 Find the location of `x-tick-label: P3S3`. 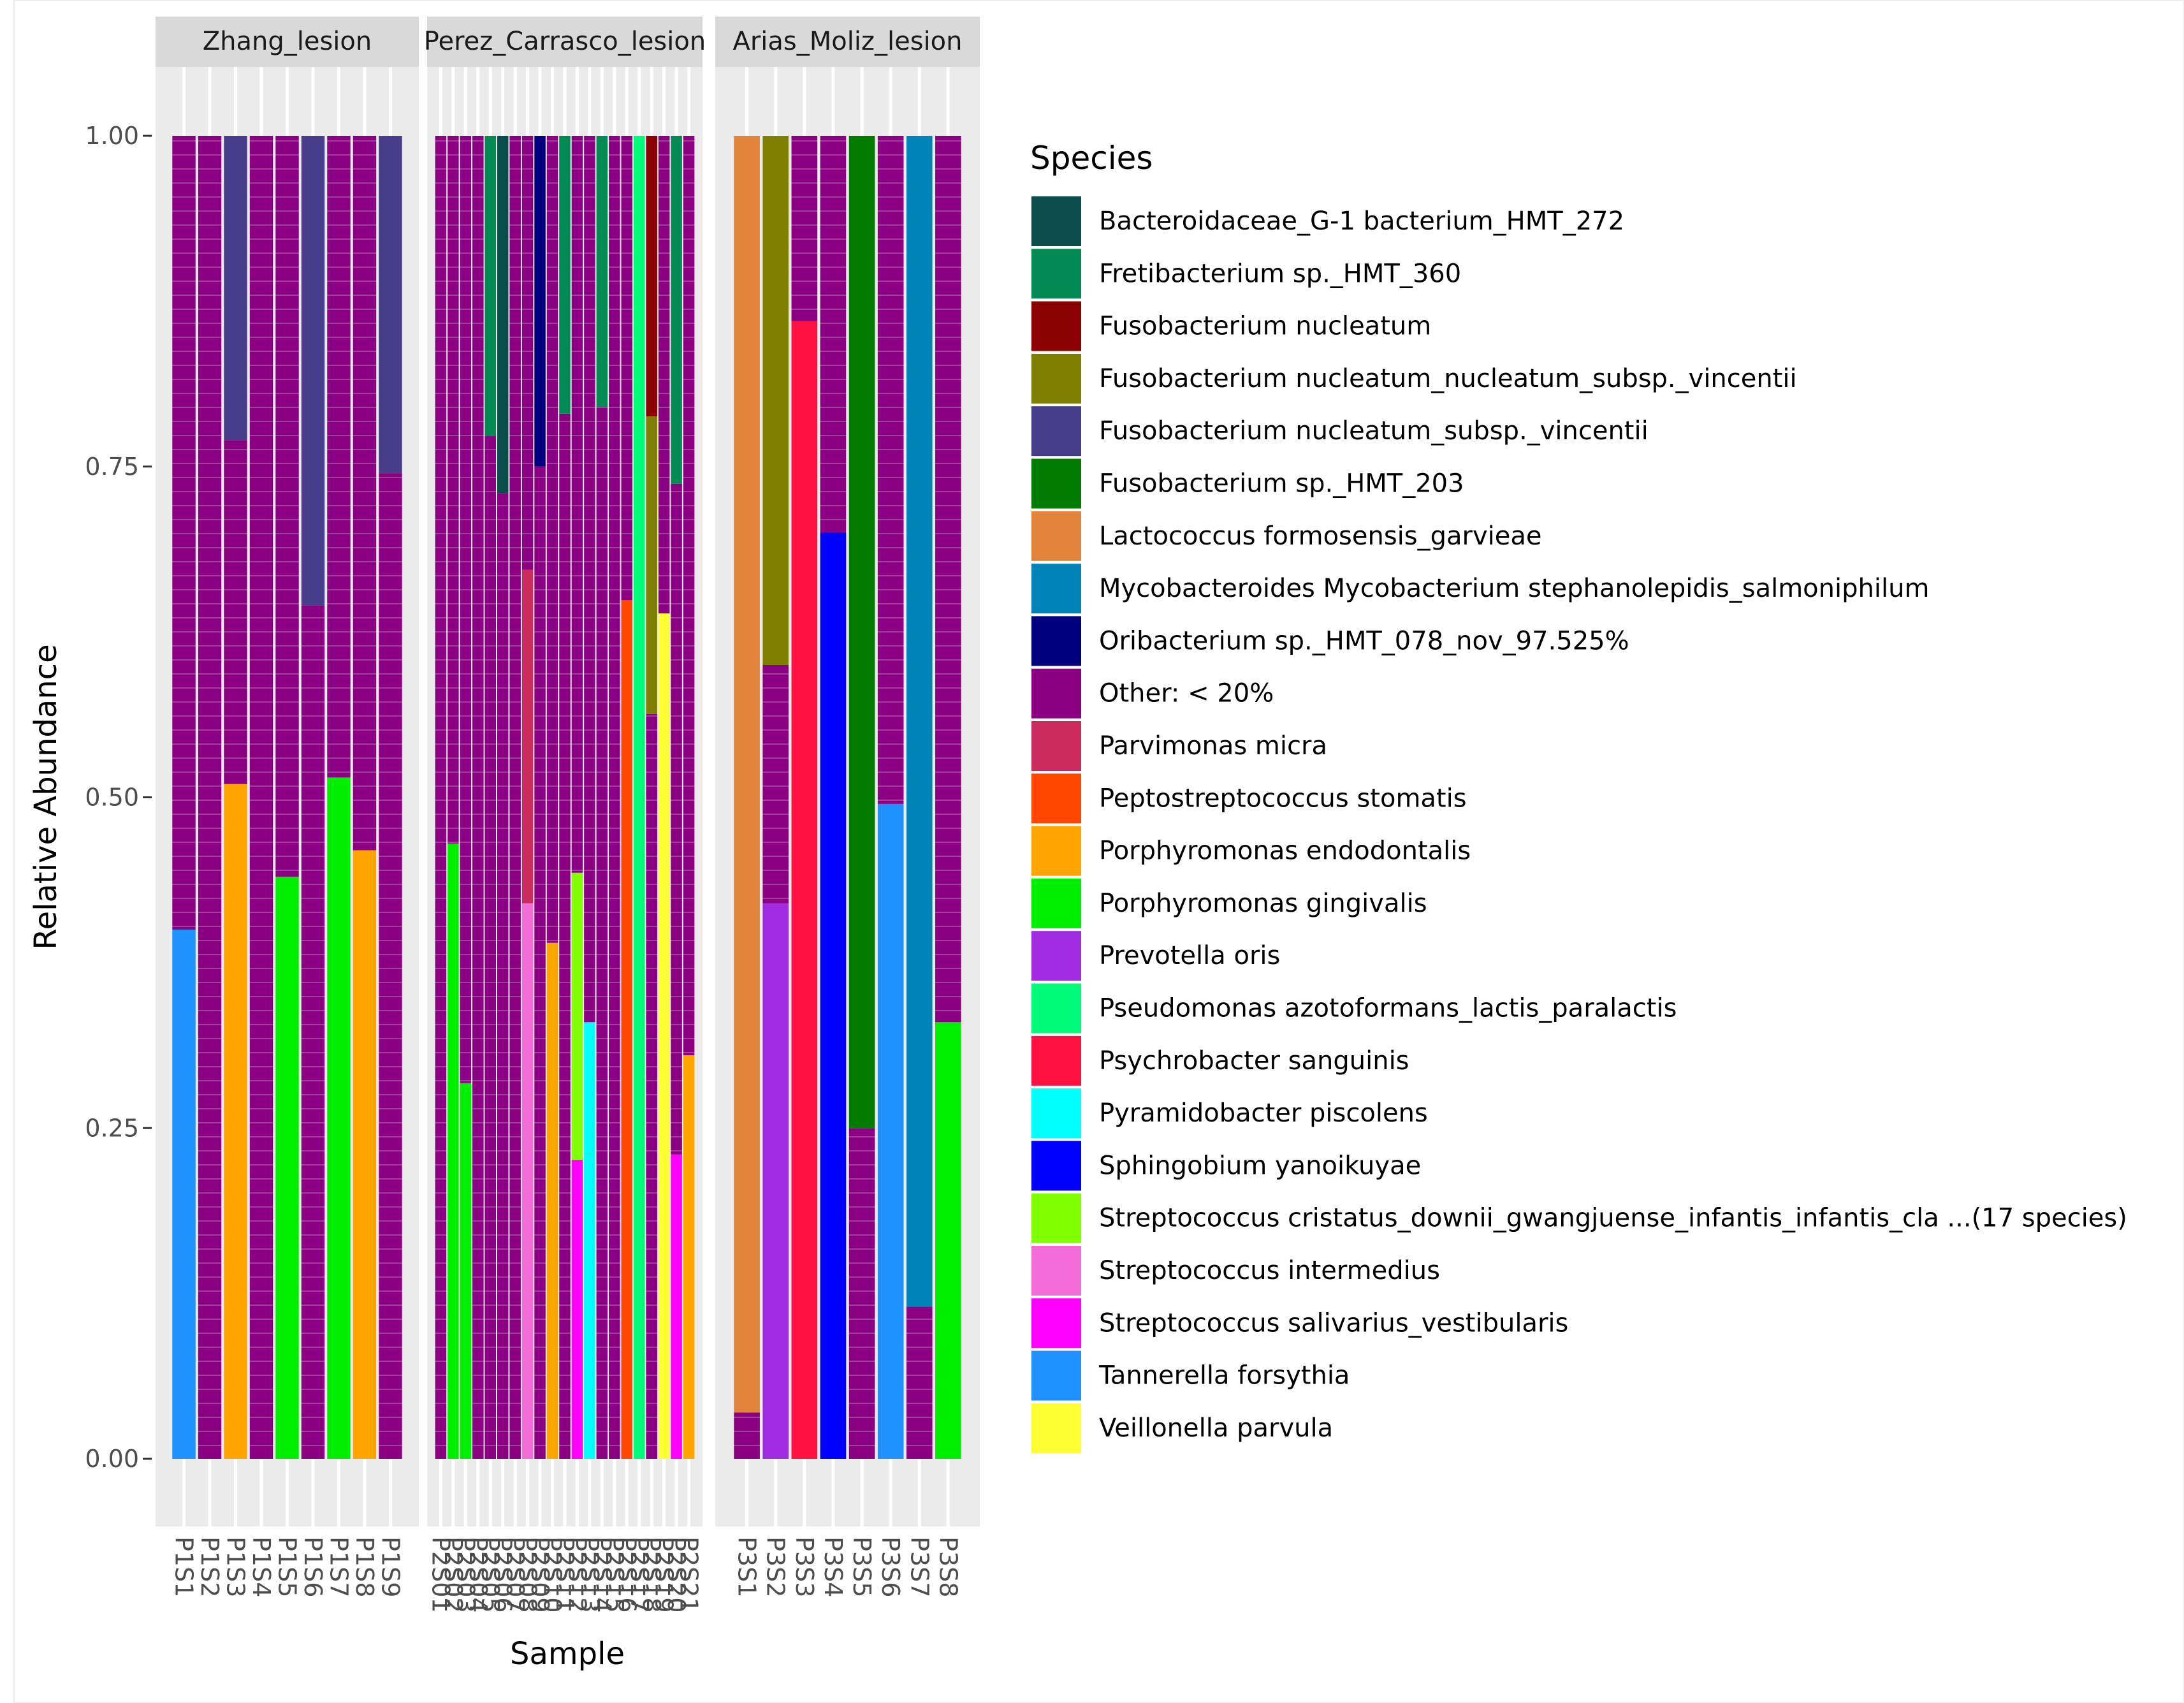

x-tick-label: P3S3 is located at coordinates (804, 1567).